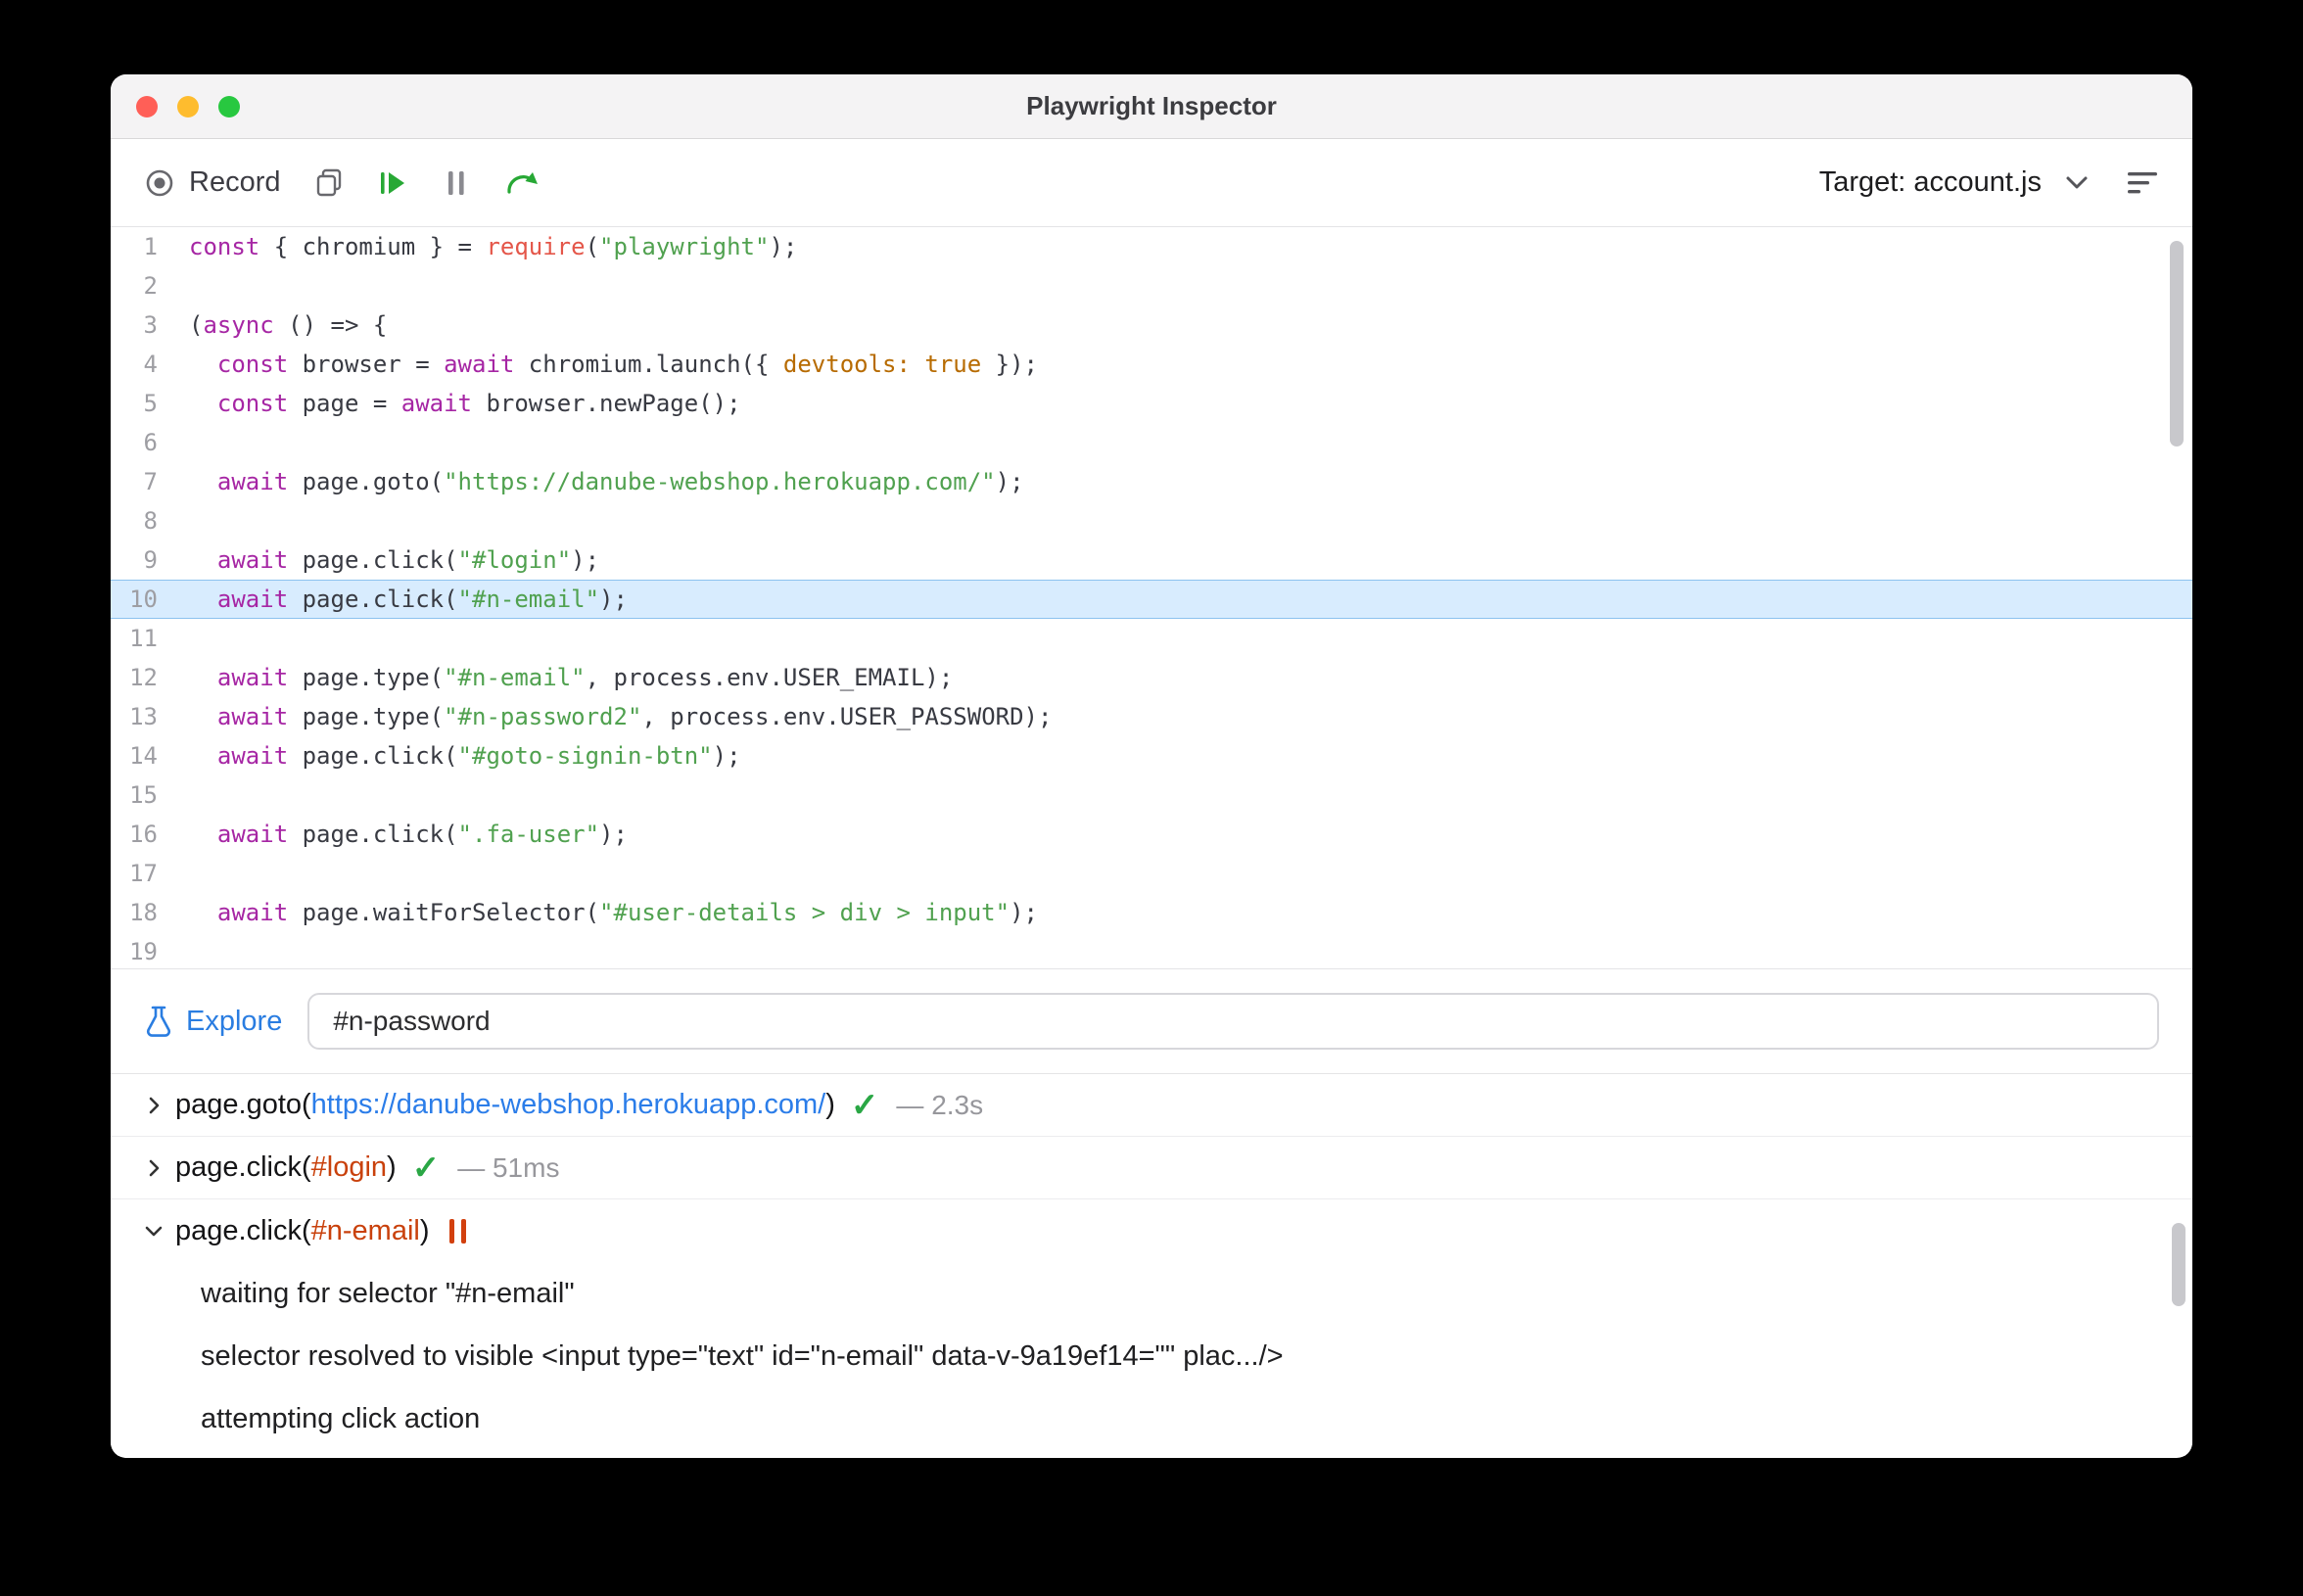  I want to click on pause-button, so click(456, 183).